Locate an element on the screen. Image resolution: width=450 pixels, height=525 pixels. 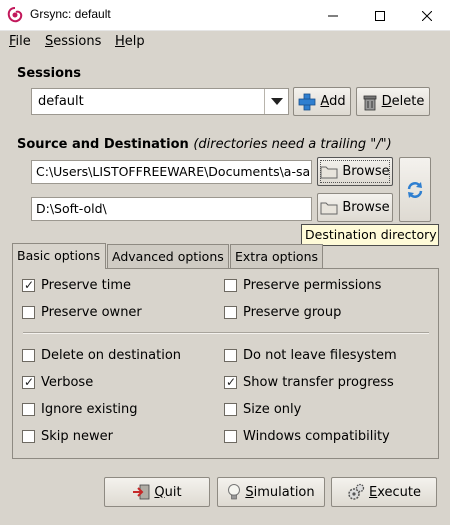
trash-icon is located at coordinates (370, 102).